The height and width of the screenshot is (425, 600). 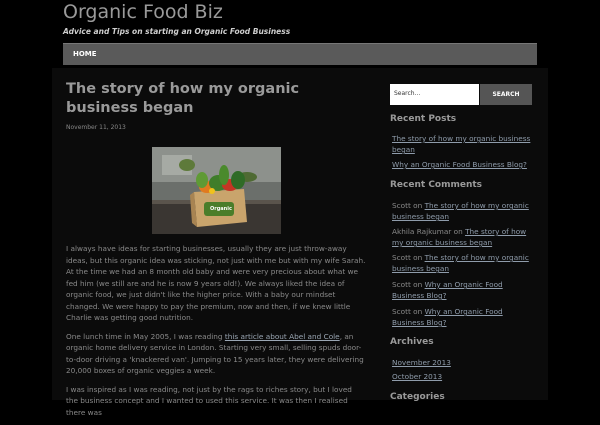 I want to click on main-navigation: HOME, so click(x=300, y=54).